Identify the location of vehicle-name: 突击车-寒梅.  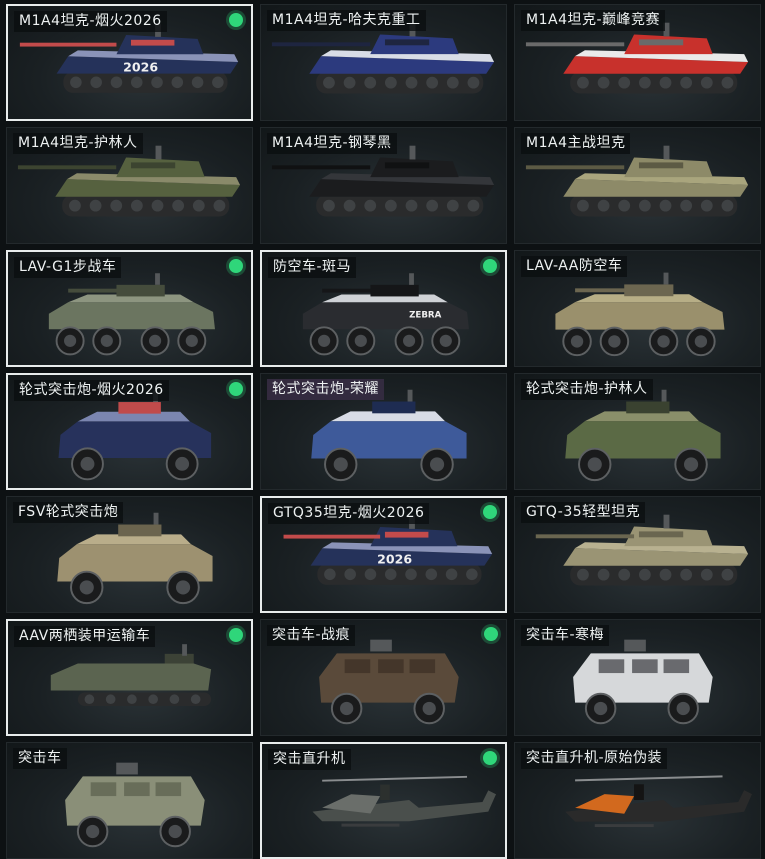
(565, 635).